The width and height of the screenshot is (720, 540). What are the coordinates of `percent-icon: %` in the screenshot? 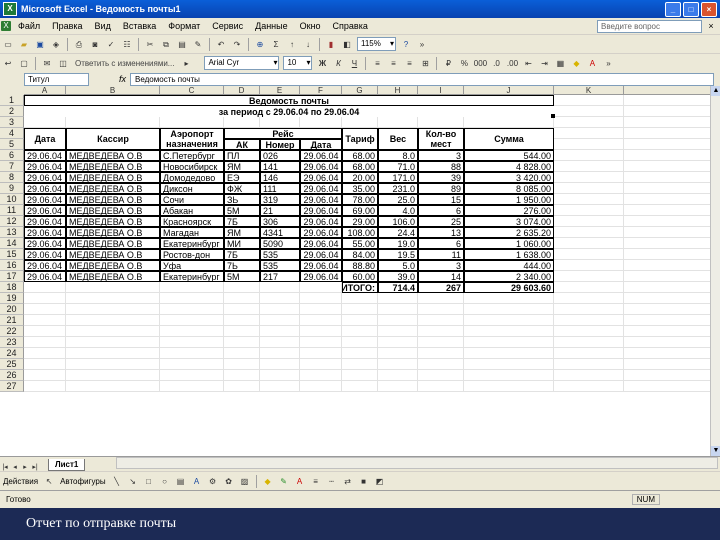 It's located at (464, 63).